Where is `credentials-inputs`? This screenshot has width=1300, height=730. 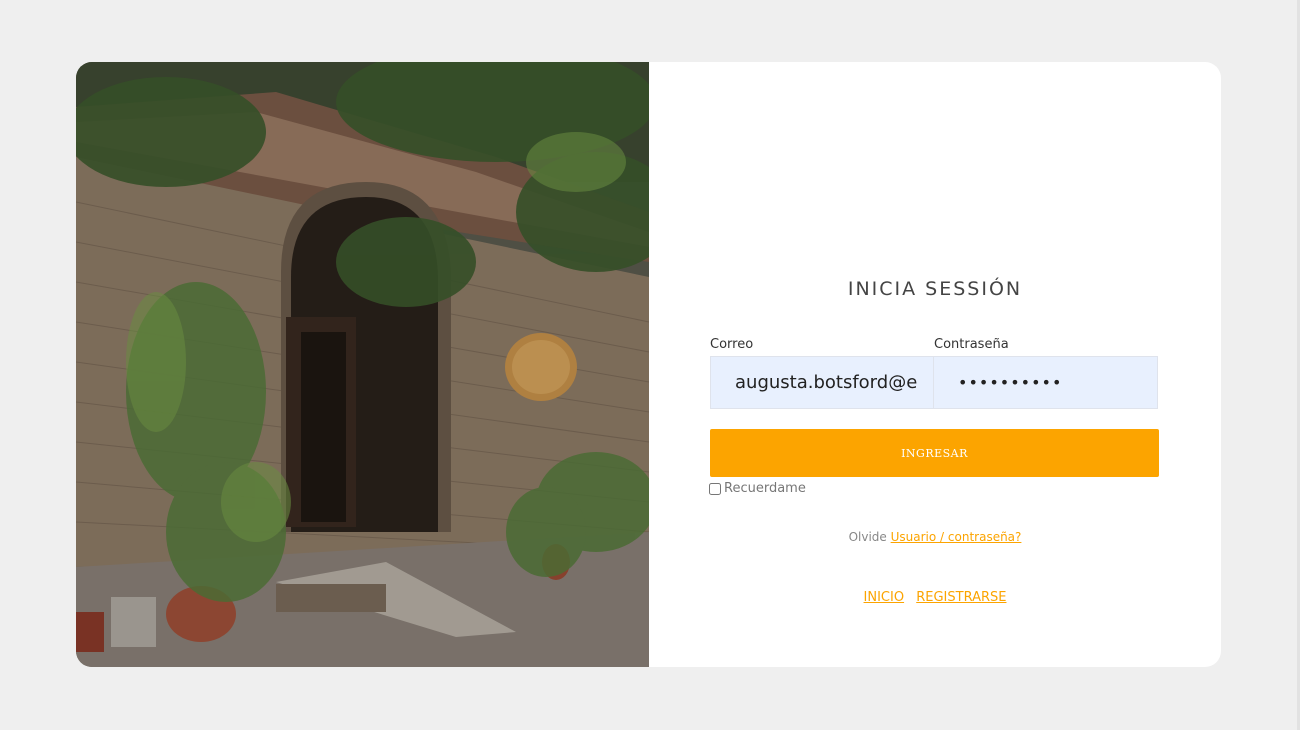
credentials-inputs is located at coordinates (934, 382).